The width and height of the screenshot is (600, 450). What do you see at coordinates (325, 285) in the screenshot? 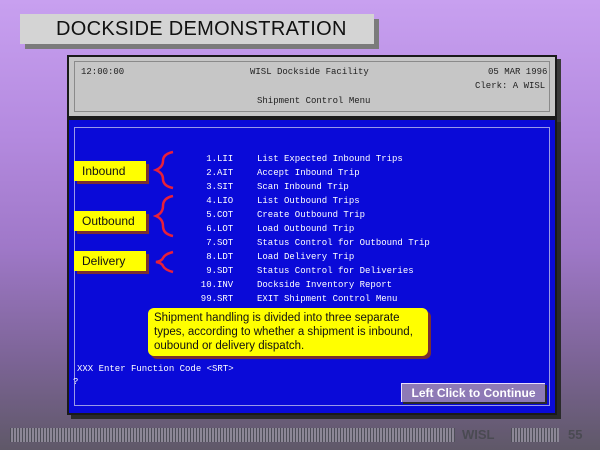
I see `menu-item-description: Dockside Inventory Report` at bounding box center [325, 285].